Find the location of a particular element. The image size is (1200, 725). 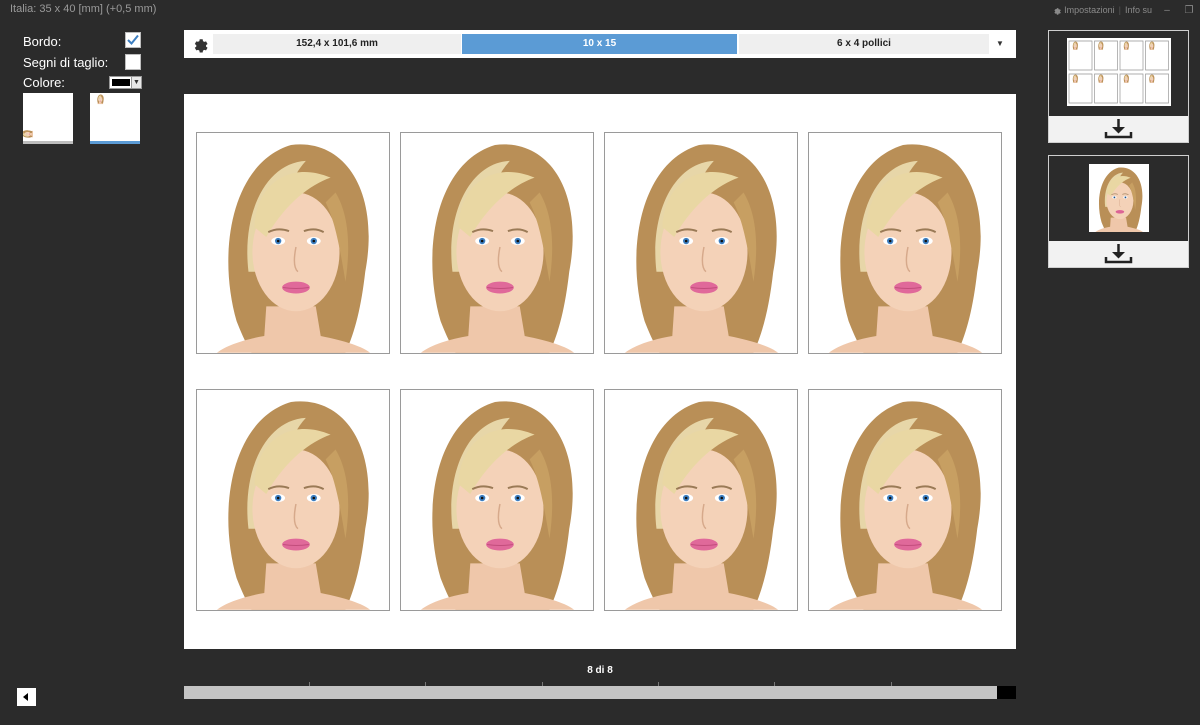

settings-label: Impostazioni is located at coordinates (1089, 10).